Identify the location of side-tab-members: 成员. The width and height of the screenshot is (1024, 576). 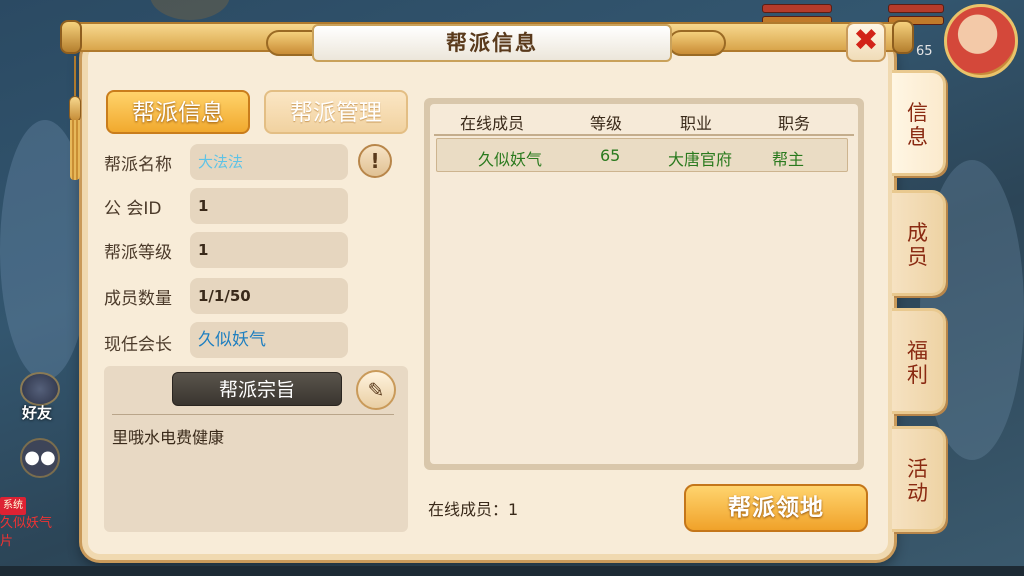
(919, 243).